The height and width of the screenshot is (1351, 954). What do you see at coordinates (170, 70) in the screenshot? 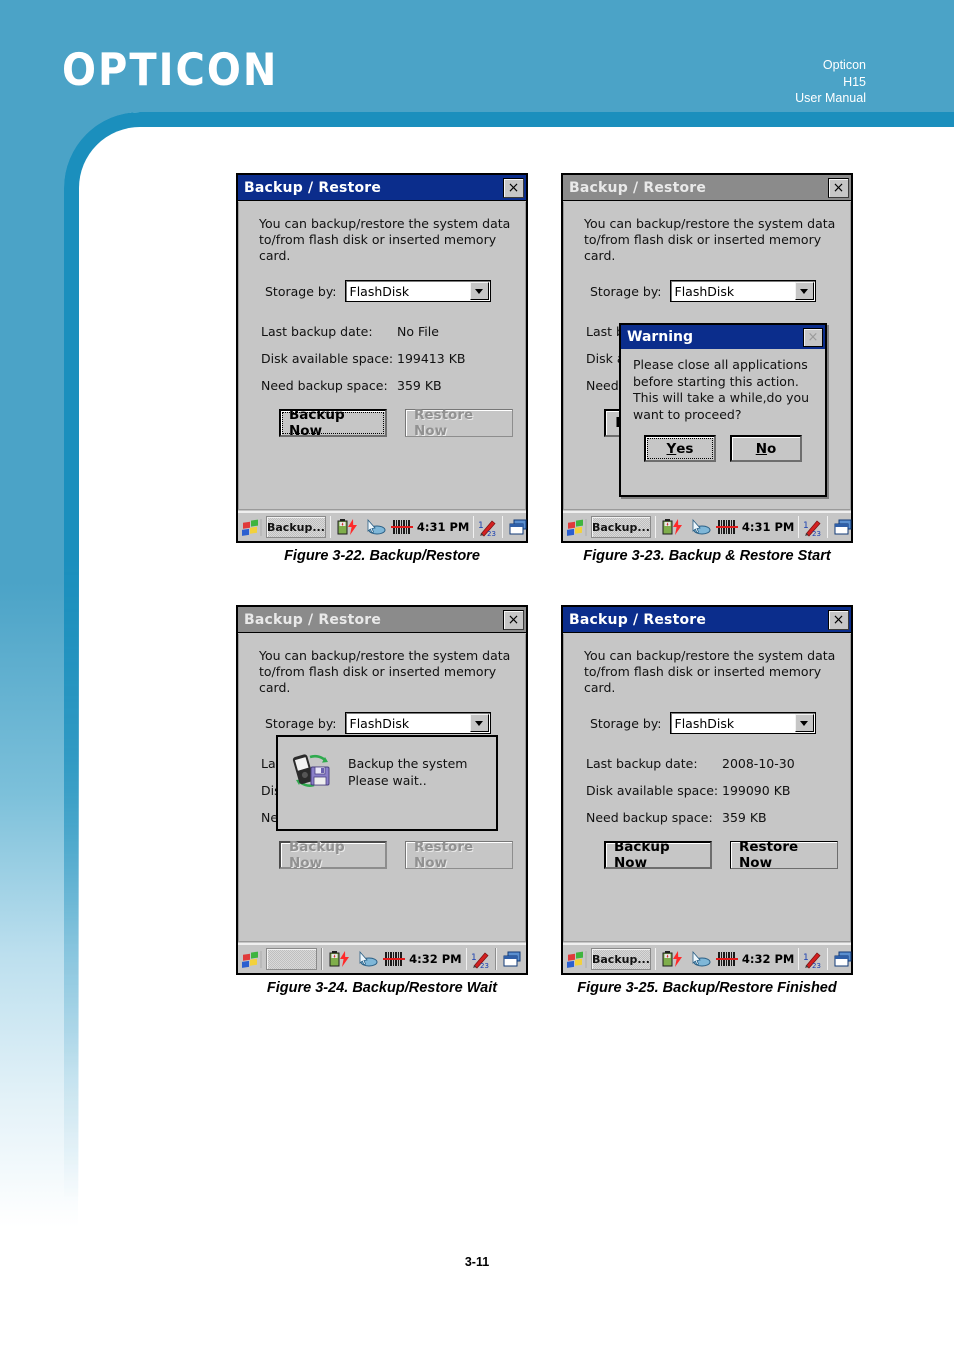
I see `opticon-logo: OPTICON` at bounding box center [170, 70].